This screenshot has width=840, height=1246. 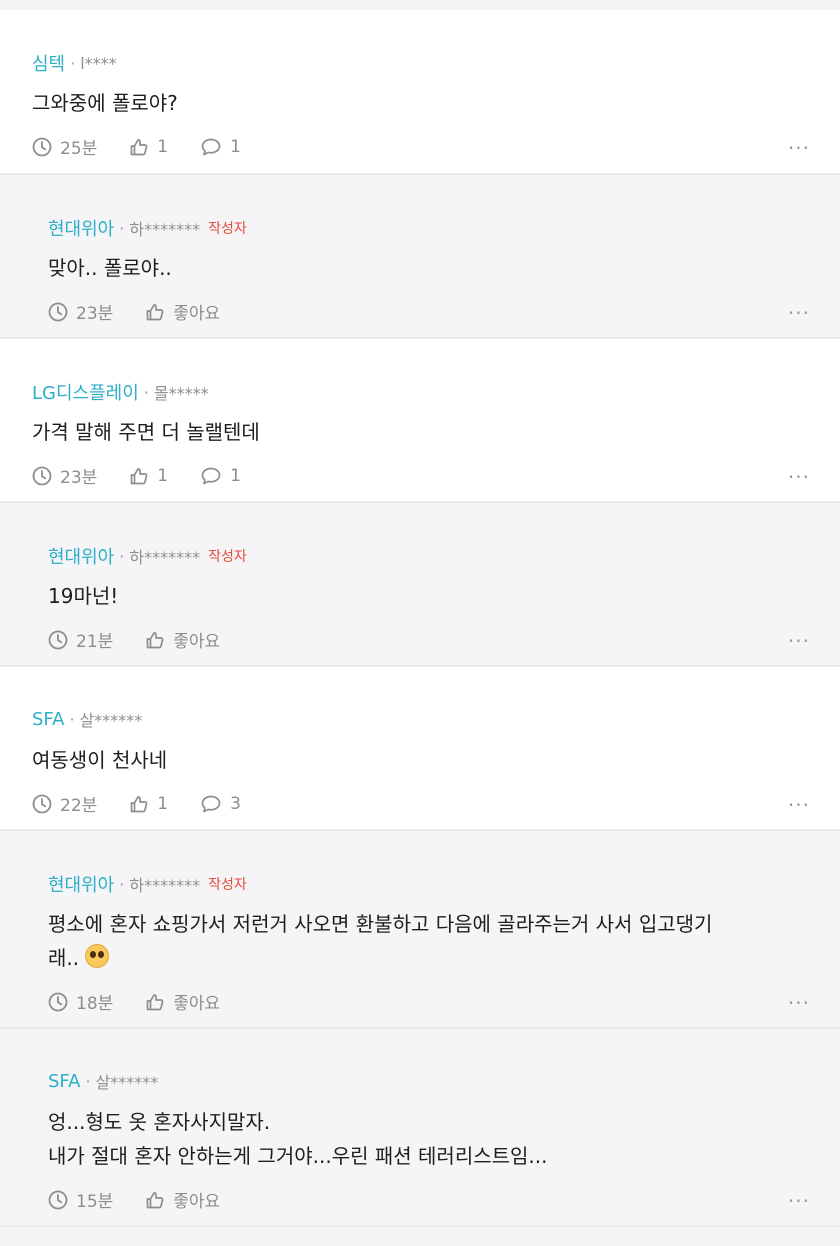 I want to click on comment-meta: LG디스플레이 · 몰*****, so click(x=104, y=392).